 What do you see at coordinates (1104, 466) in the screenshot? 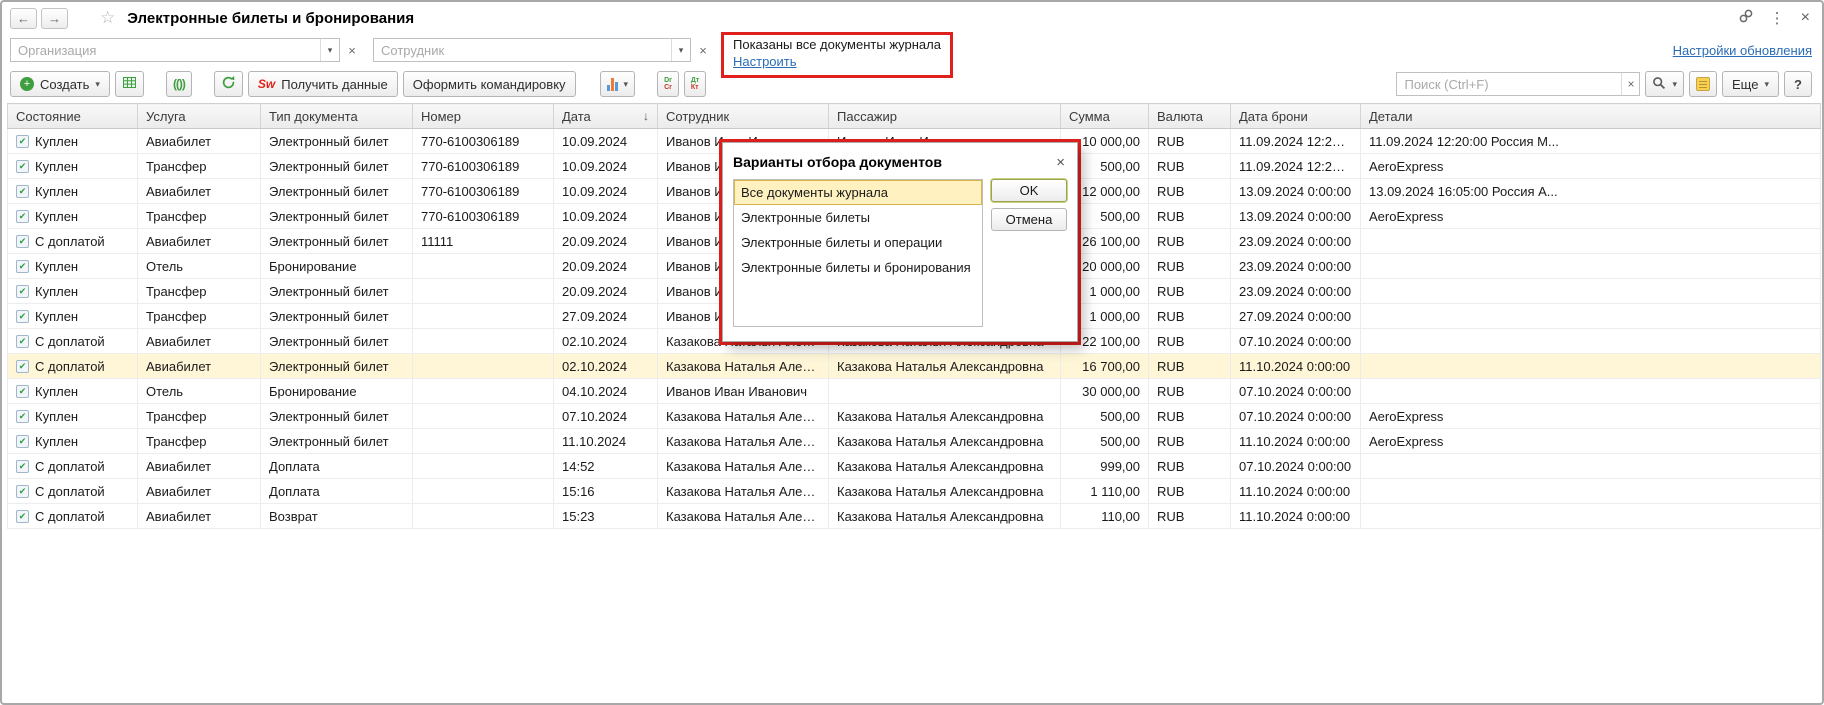
I see `cell-amount: 999,00` at bounding box center [1104, 466].